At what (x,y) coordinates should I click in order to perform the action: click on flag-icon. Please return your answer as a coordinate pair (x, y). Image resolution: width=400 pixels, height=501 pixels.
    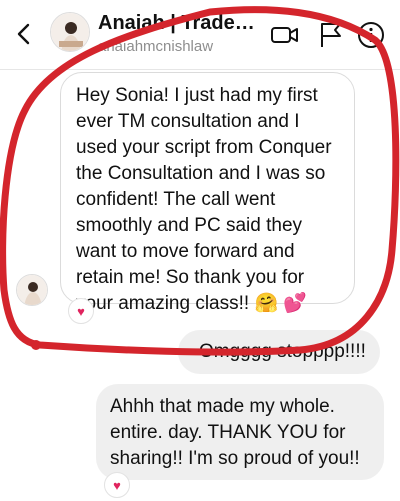
    Looking at the image, I should click on (331, 35).